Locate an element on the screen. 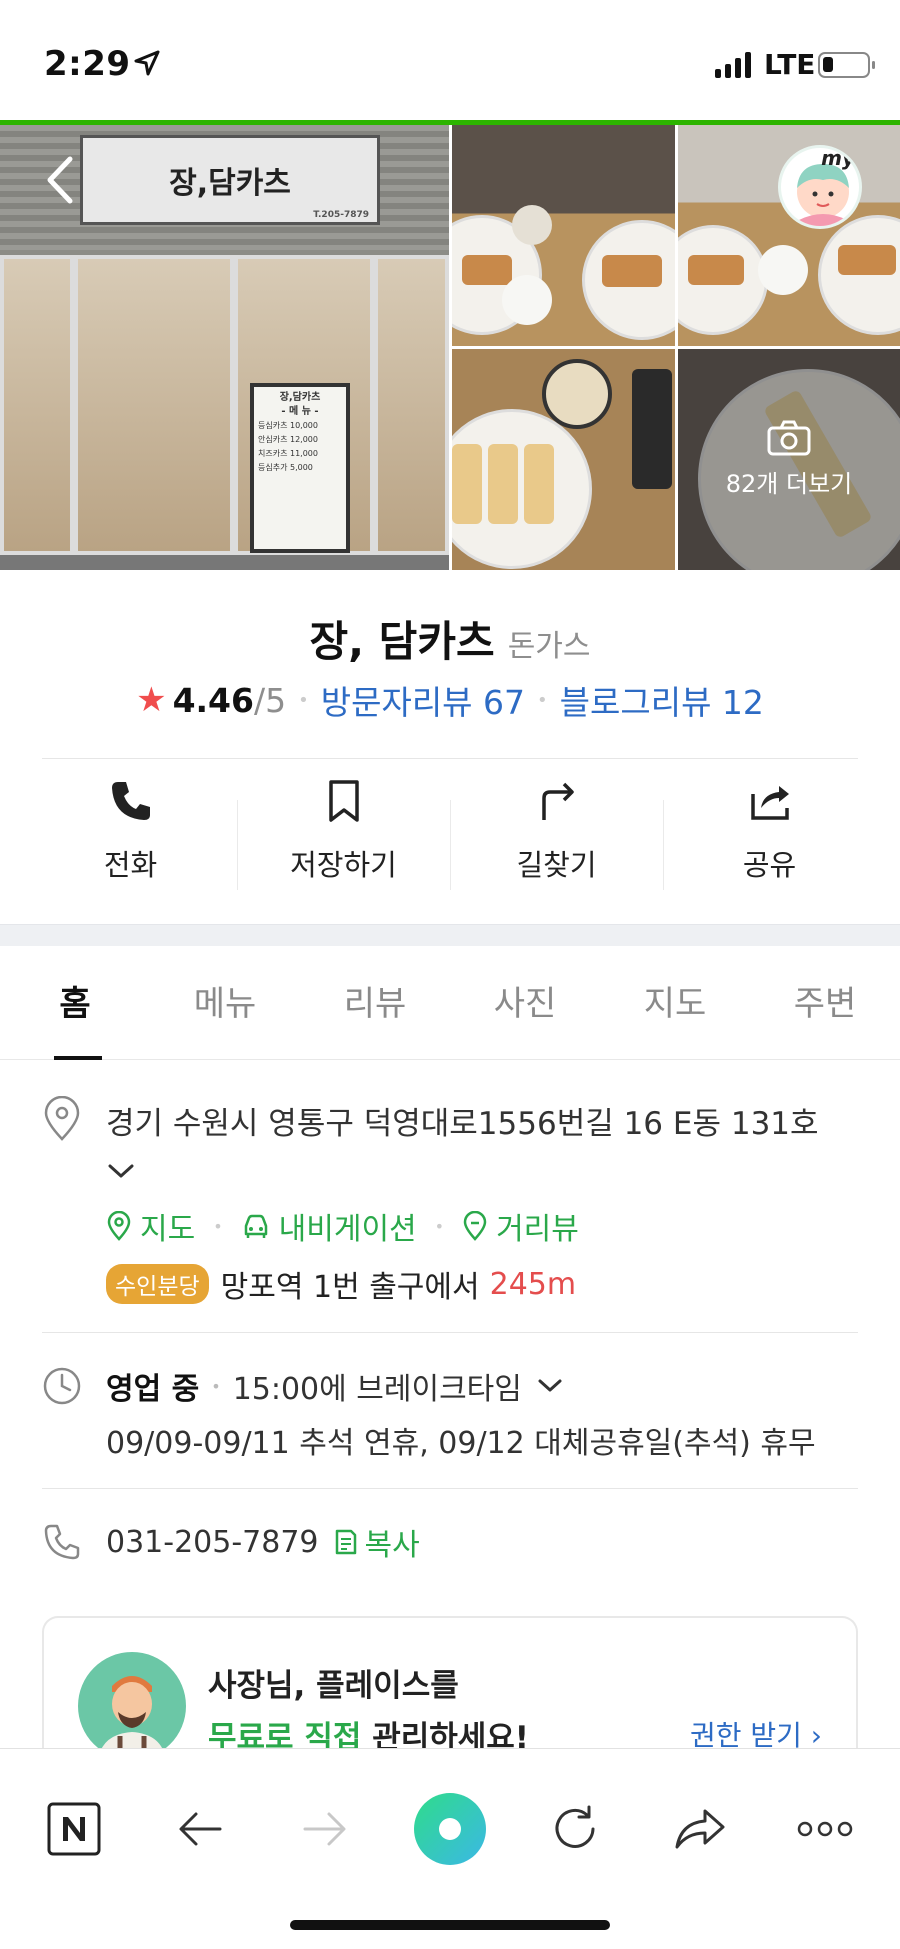 The width and height of the screenshot is (900, 1949). tab-bar: 홈 메뉴 리뷰 사진 지도 주변 is located at coordinates (450, 1003).